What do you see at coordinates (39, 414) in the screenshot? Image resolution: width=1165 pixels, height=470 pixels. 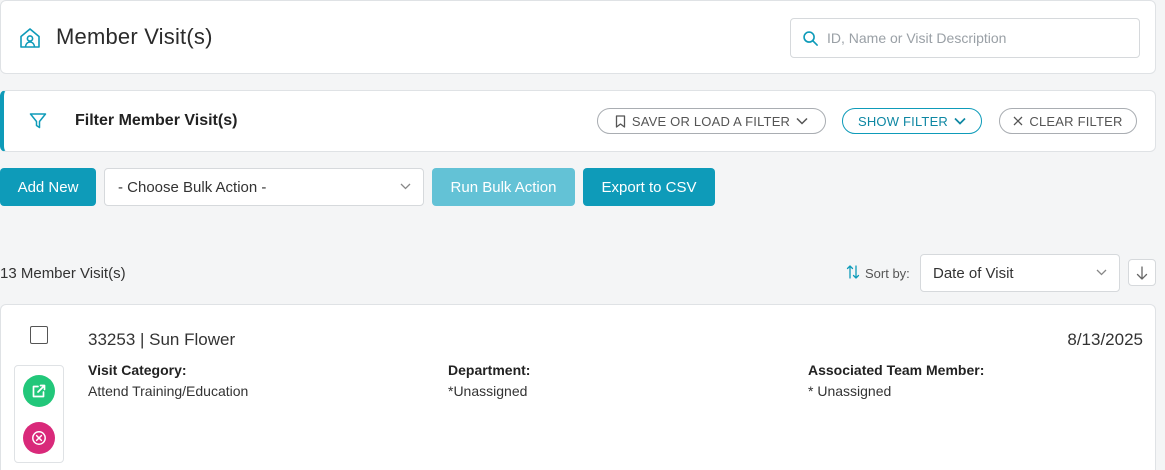 I see `visit-actions` at bounding box center [39, 414].